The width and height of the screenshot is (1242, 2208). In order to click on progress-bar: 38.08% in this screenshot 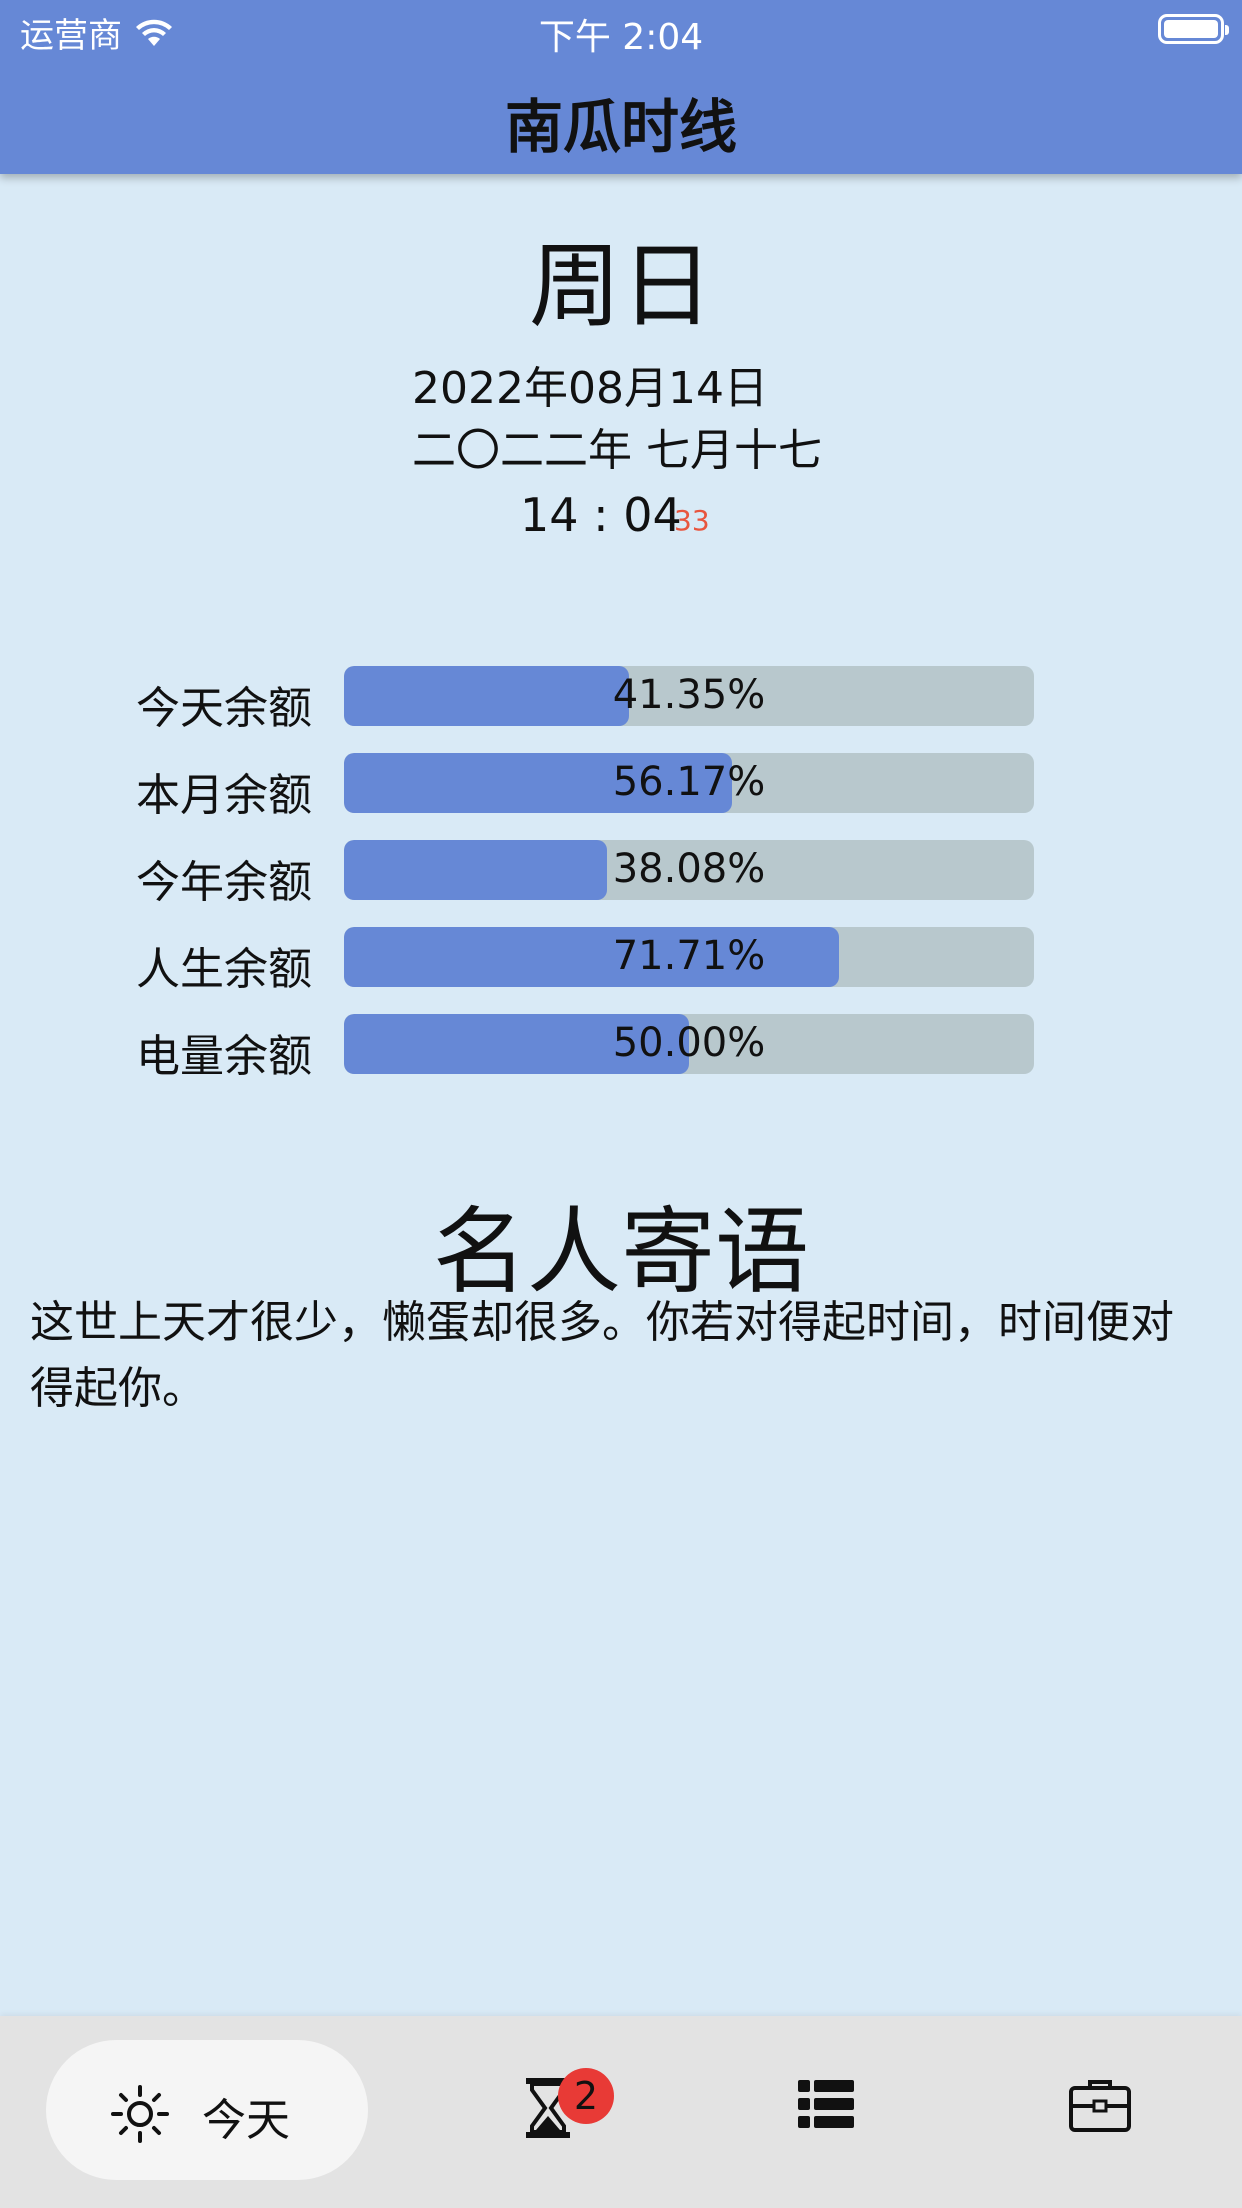, I will do `click(689, 870)`.